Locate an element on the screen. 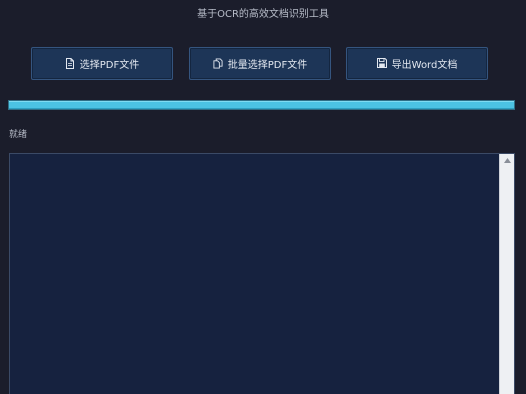  select-pdf-button: 选择PDF文件 is located at coordinates (102, 63).